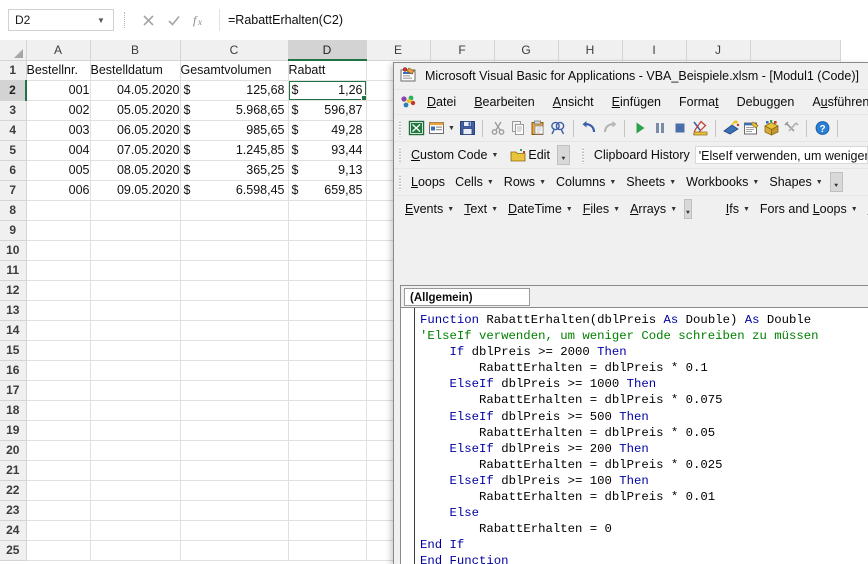  What do you see at coordinates (462, 50) in the screenshot?
I see `column-header-f: F` at bounding box center [462, 50].